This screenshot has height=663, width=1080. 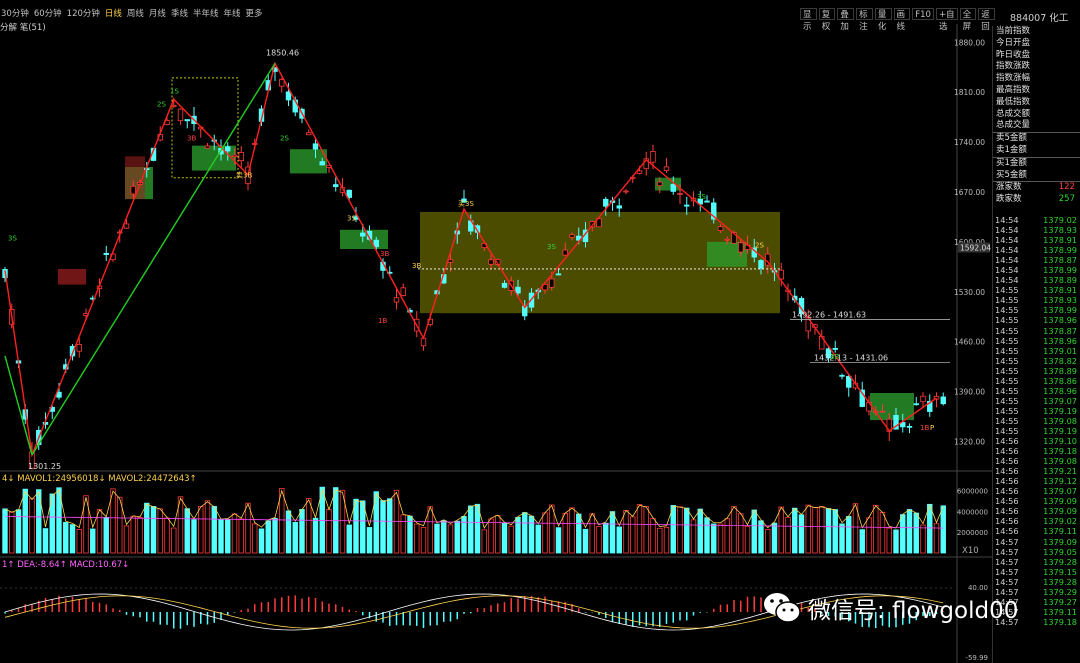 What do you see at coordinates (364, 239) in the screenshot?
I see `pivot-zone` at bounding box center [364, 239].